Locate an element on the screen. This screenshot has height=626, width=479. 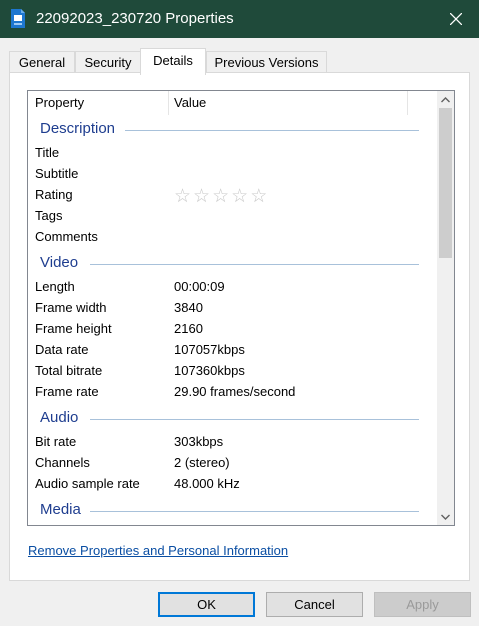
tab-security: Security is located at coordinates (108, 62).